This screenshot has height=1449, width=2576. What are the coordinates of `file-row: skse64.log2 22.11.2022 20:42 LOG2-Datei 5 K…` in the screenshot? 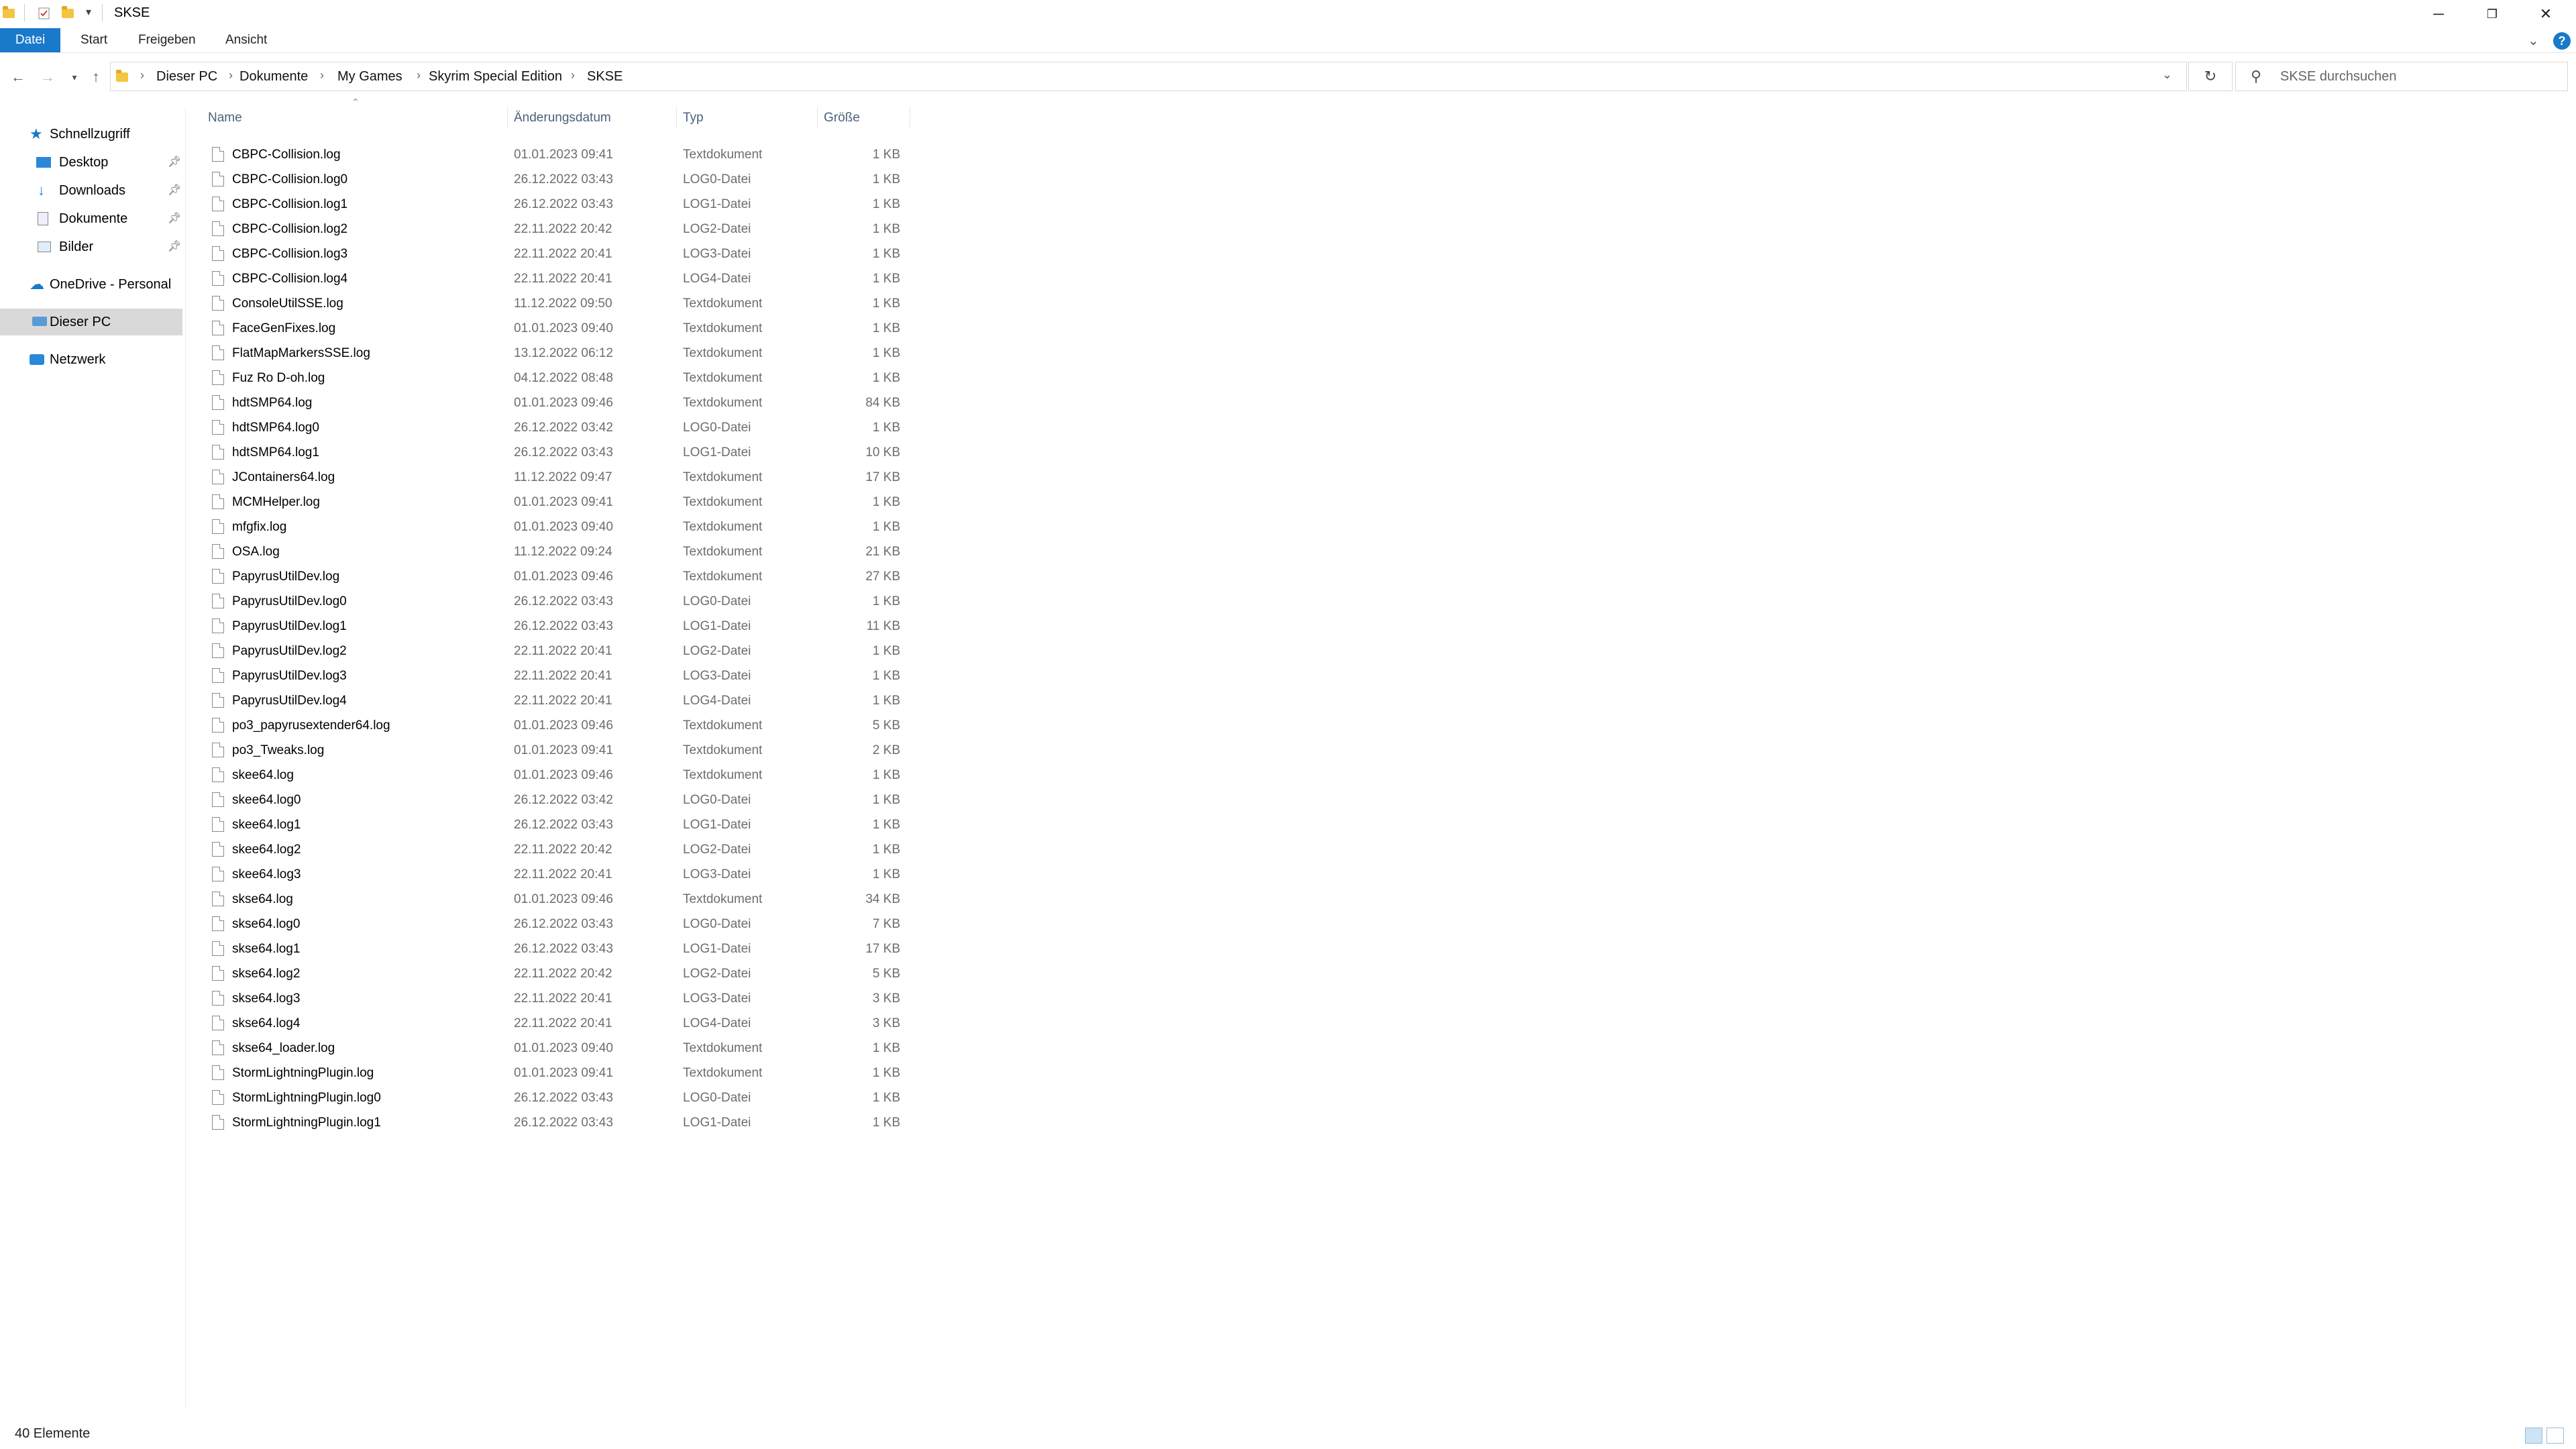 It's located at (557, 973).